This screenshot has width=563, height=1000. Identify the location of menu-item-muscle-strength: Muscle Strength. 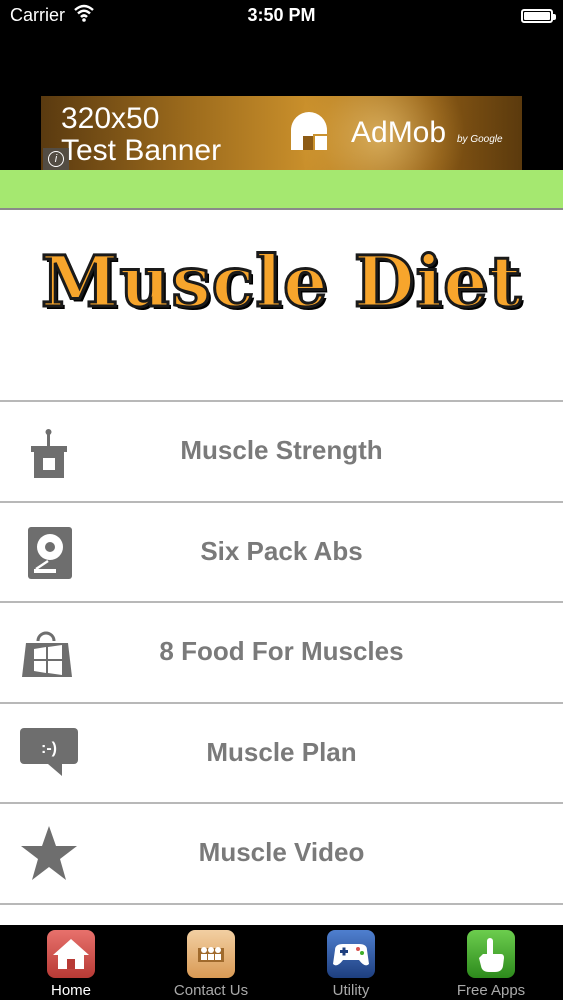
(281, 452).